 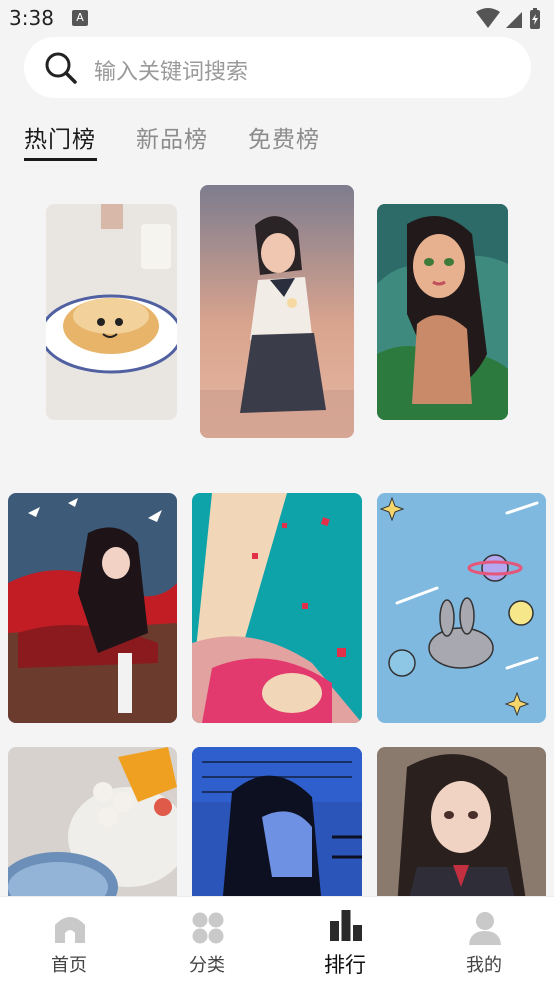 I want to click on search-input: 输入关键词搜索, so click(x=171, y=70).